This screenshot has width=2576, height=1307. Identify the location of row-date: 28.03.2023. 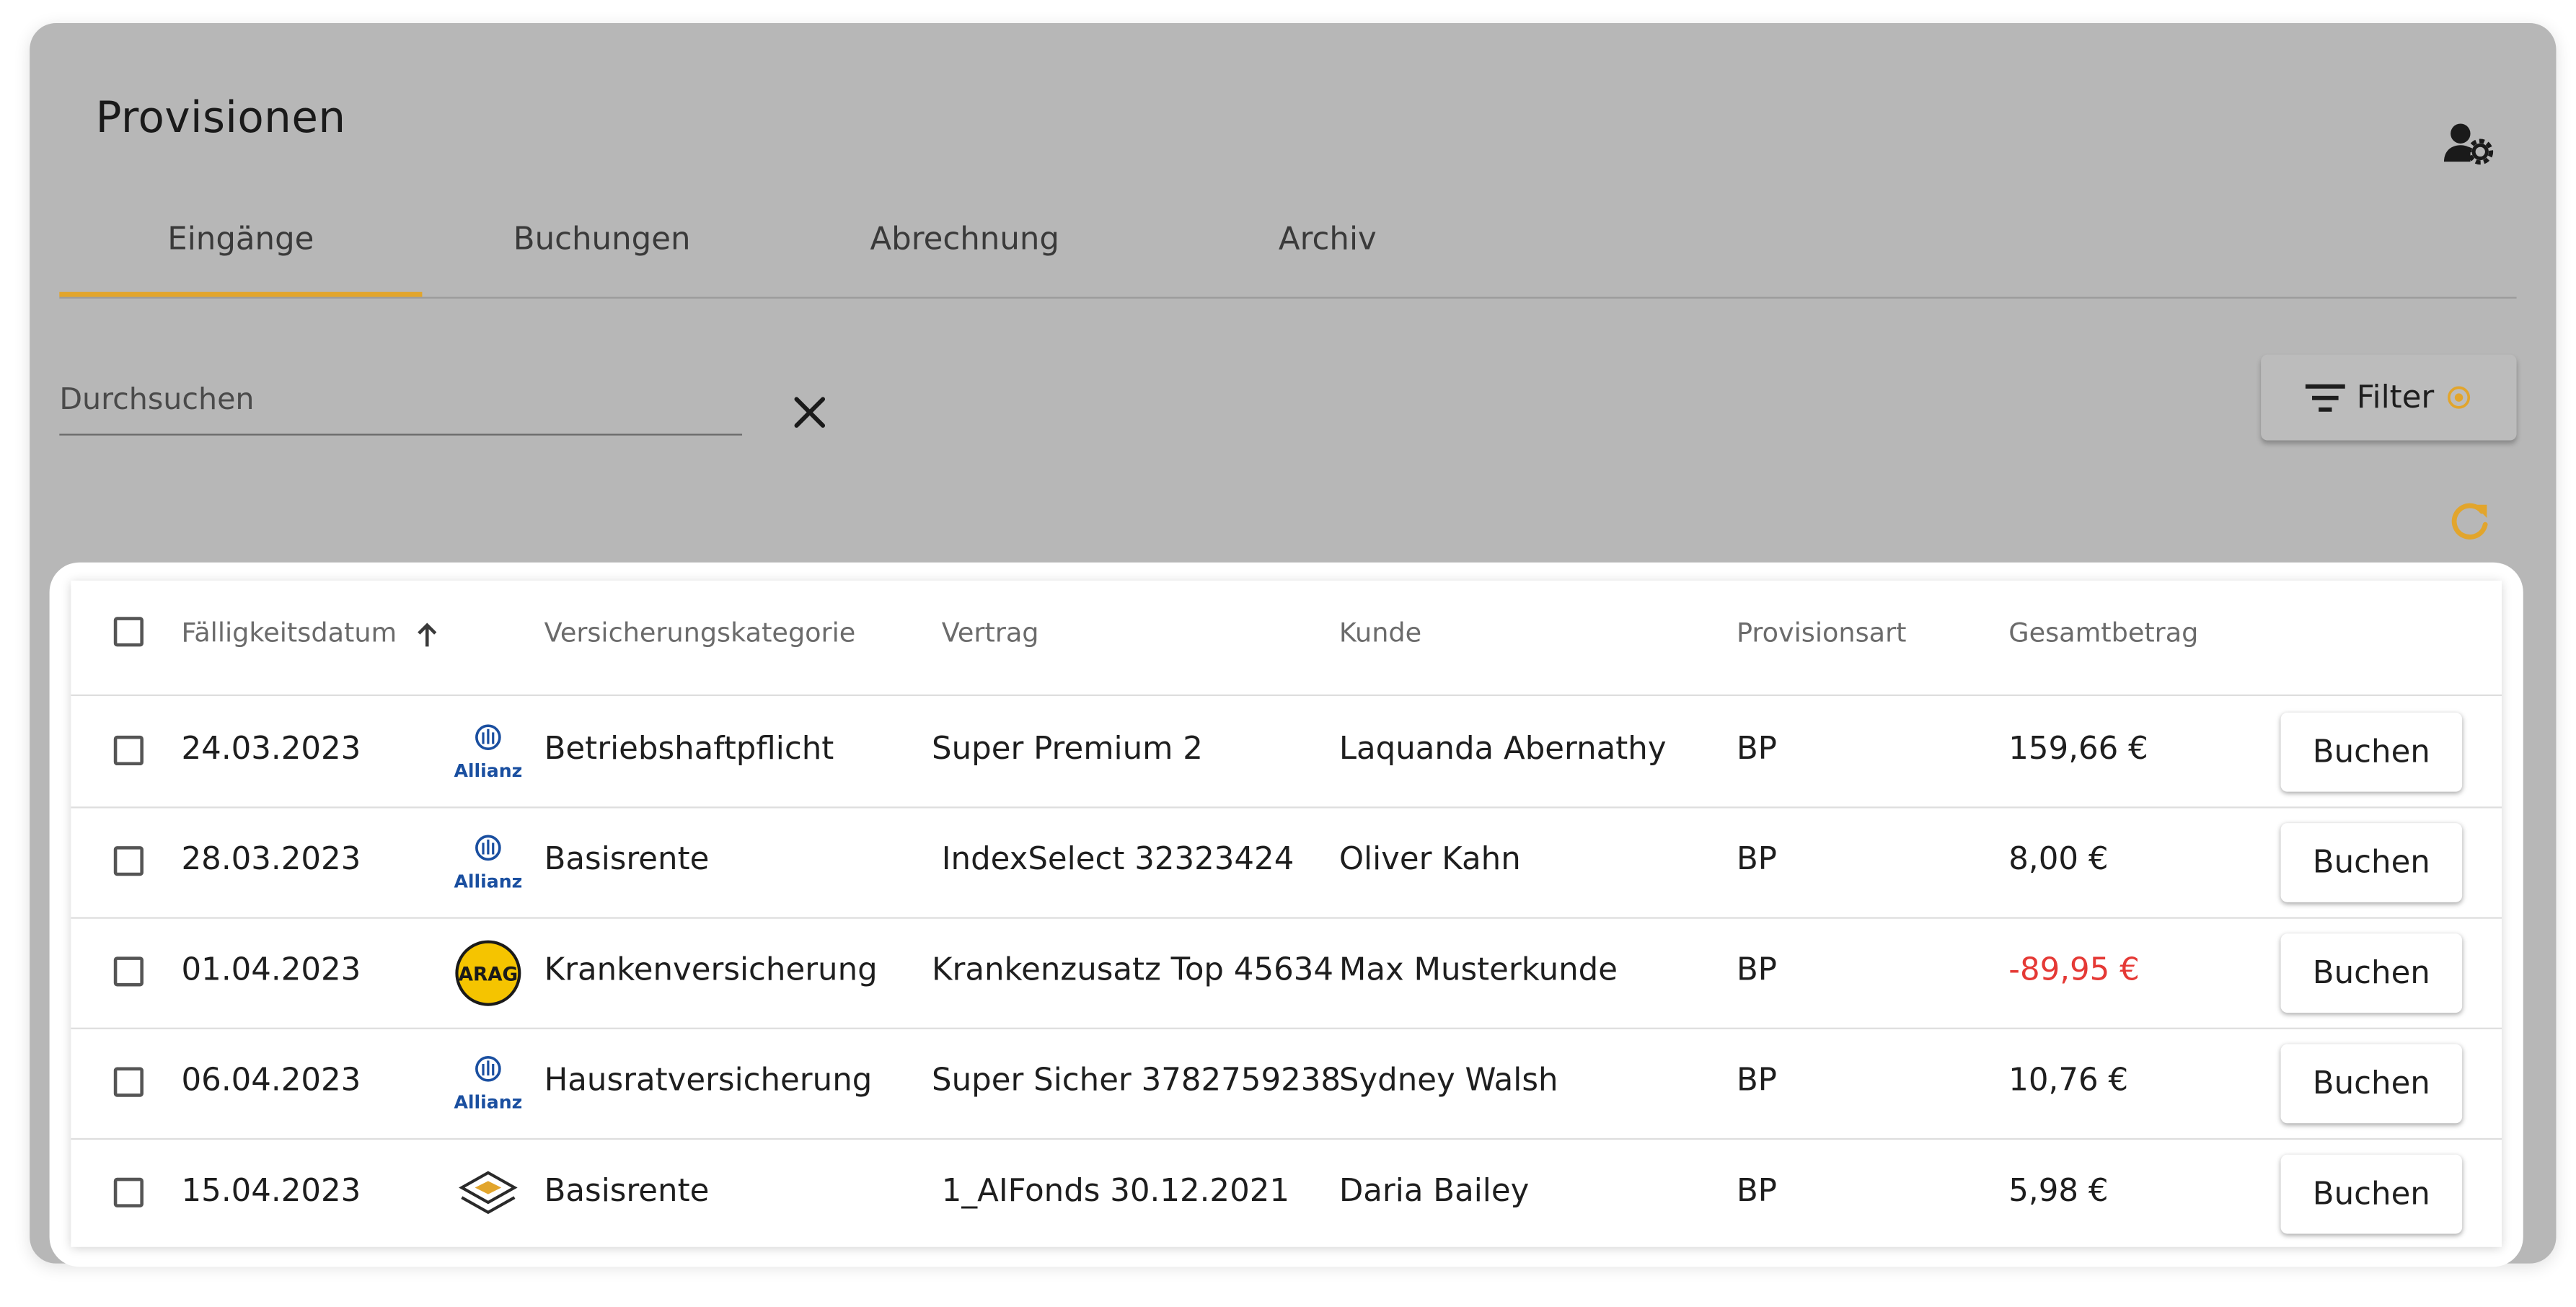
(271, 859).